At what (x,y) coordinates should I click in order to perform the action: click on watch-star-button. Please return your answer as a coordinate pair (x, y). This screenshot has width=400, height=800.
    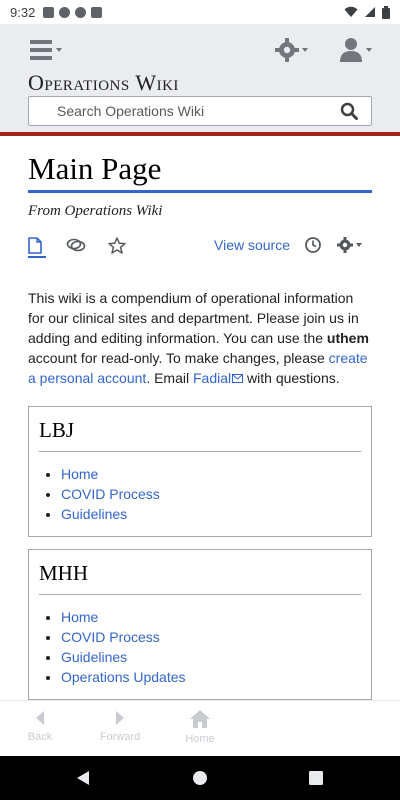
    Looking at the image, I should click on (117, 245).